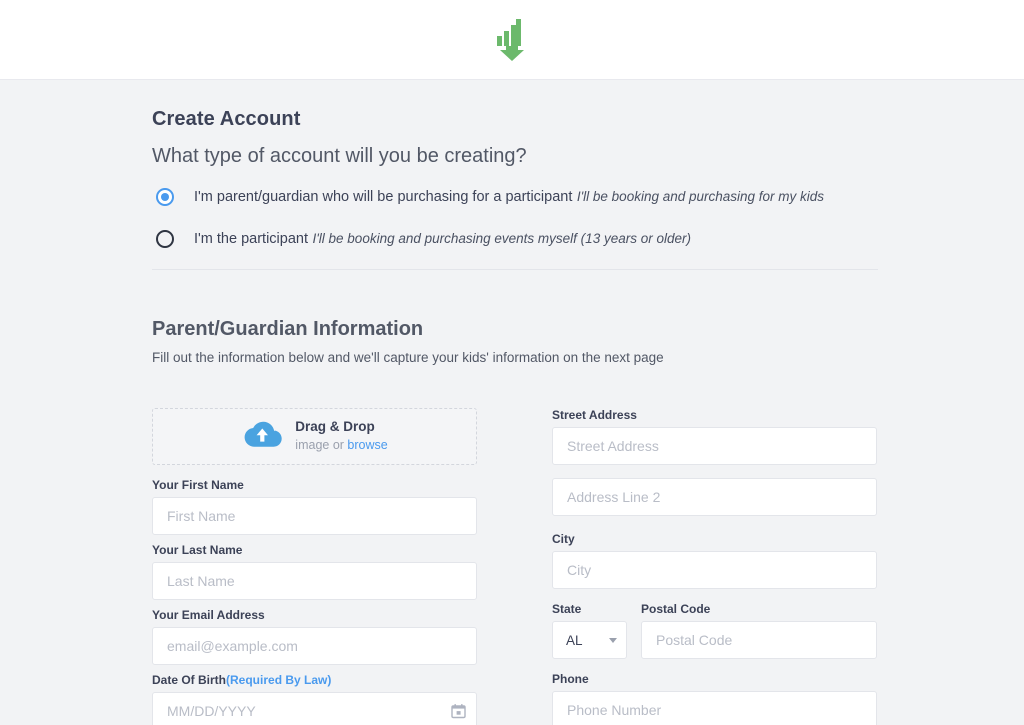 This screenshot has height=725, width=1024. I want to click on label-dob-text: Date Of Birth, so click(189, 680).